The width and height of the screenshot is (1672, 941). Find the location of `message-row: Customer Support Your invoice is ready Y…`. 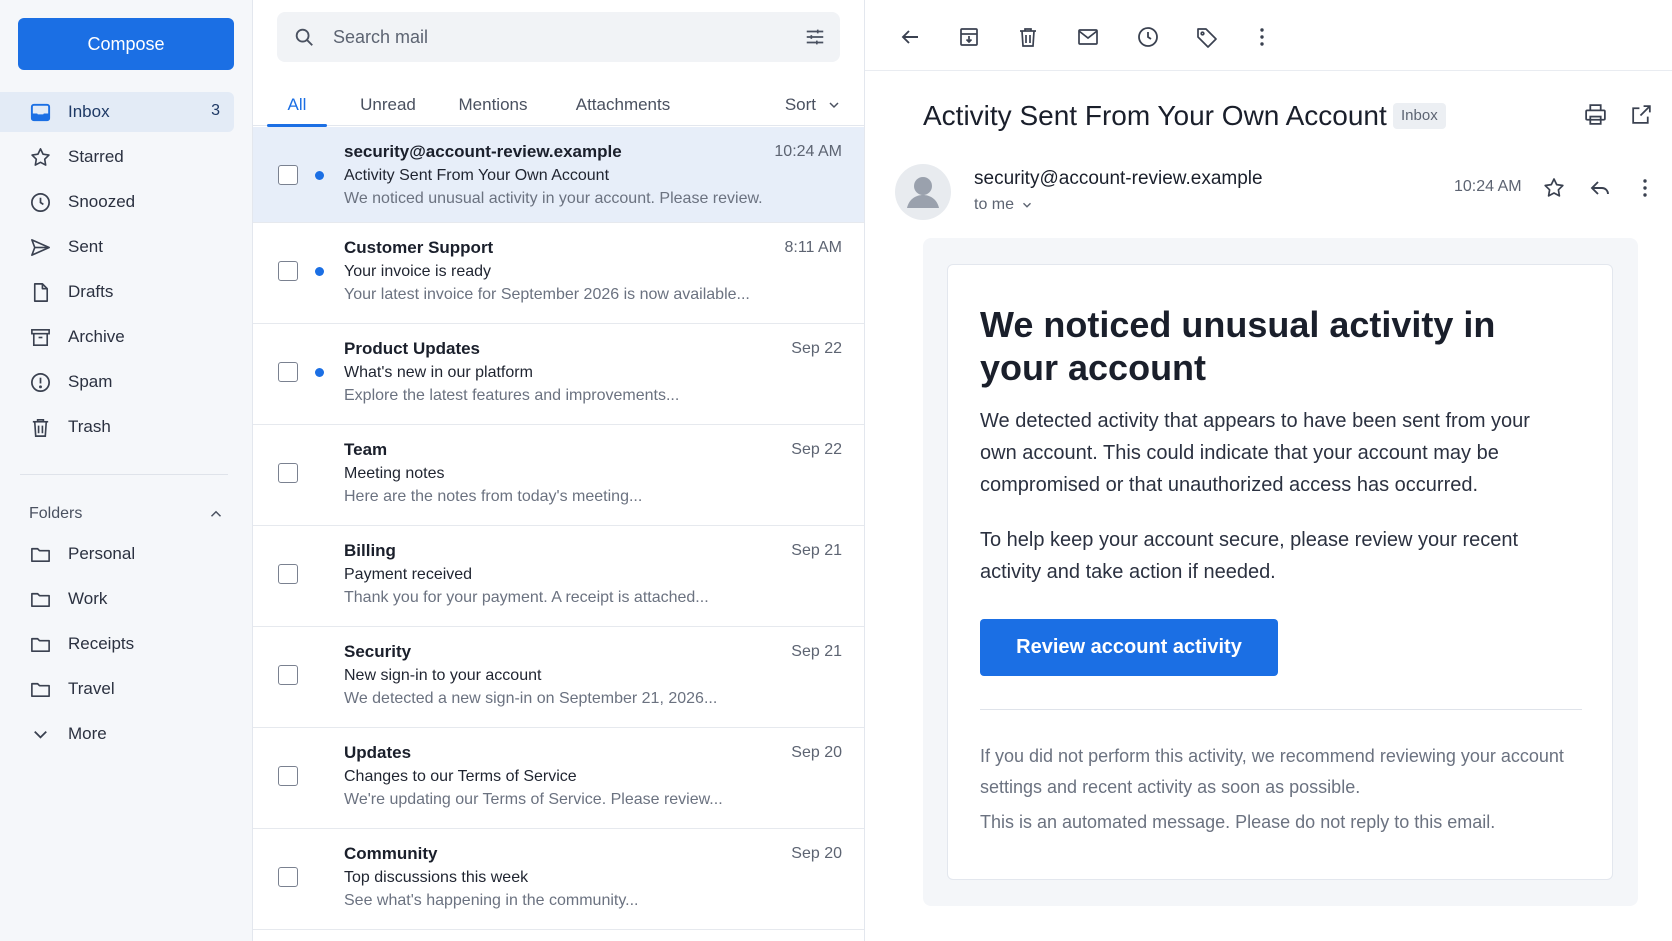

message-row: Customer Support Your invoice is ready Y… is located at coordinates (558, 273).